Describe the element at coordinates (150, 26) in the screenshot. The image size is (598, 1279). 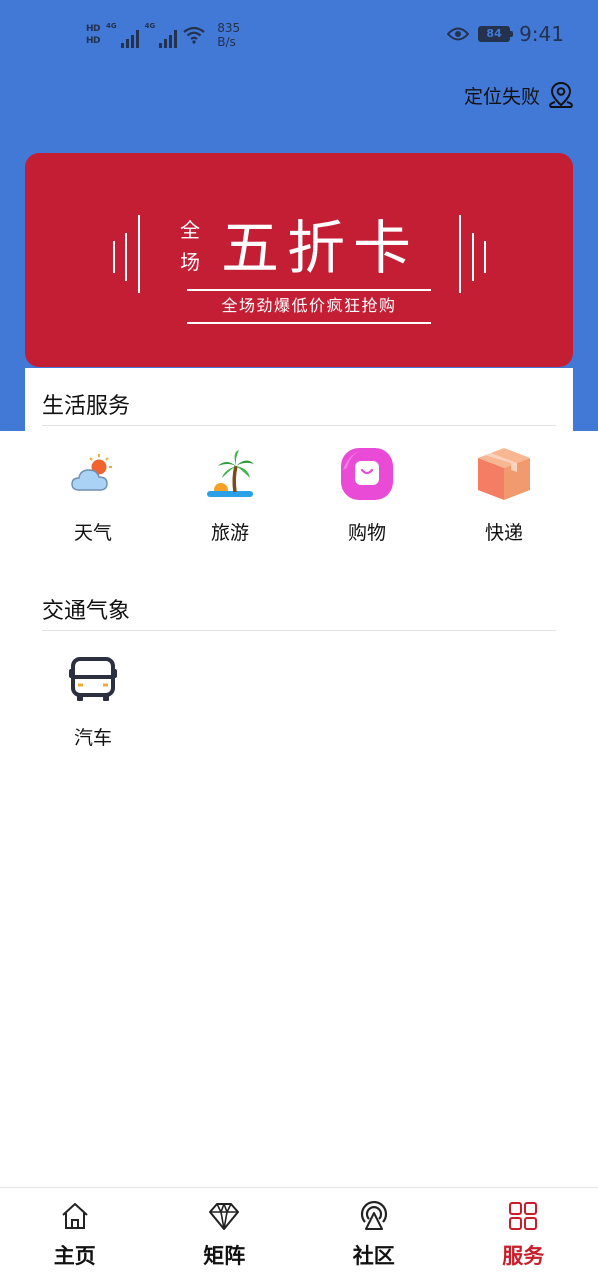
I see `network-type-2: 4G` at that location.